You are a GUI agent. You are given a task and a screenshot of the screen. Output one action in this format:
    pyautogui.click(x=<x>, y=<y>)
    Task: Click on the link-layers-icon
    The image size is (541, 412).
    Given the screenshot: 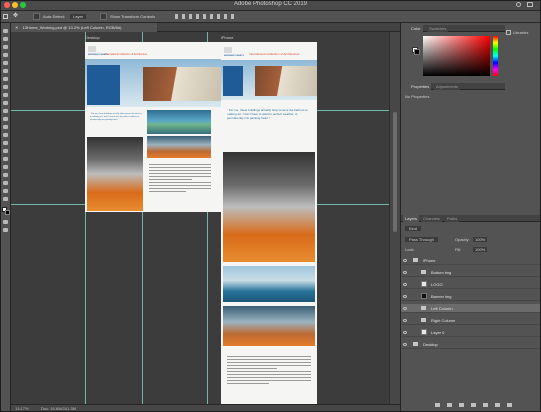 What is the action you would take?
    pyautogui.click(x=437, y=405)
    